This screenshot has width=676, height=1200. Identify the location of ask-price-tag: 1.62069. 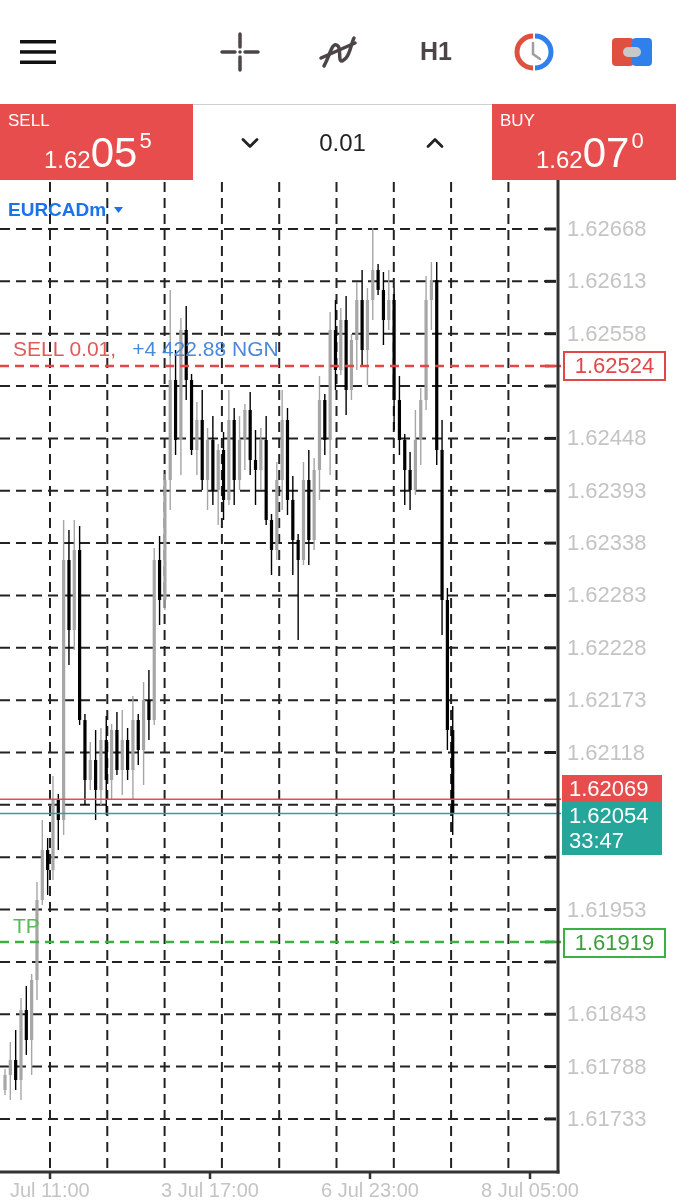
(612, 789).